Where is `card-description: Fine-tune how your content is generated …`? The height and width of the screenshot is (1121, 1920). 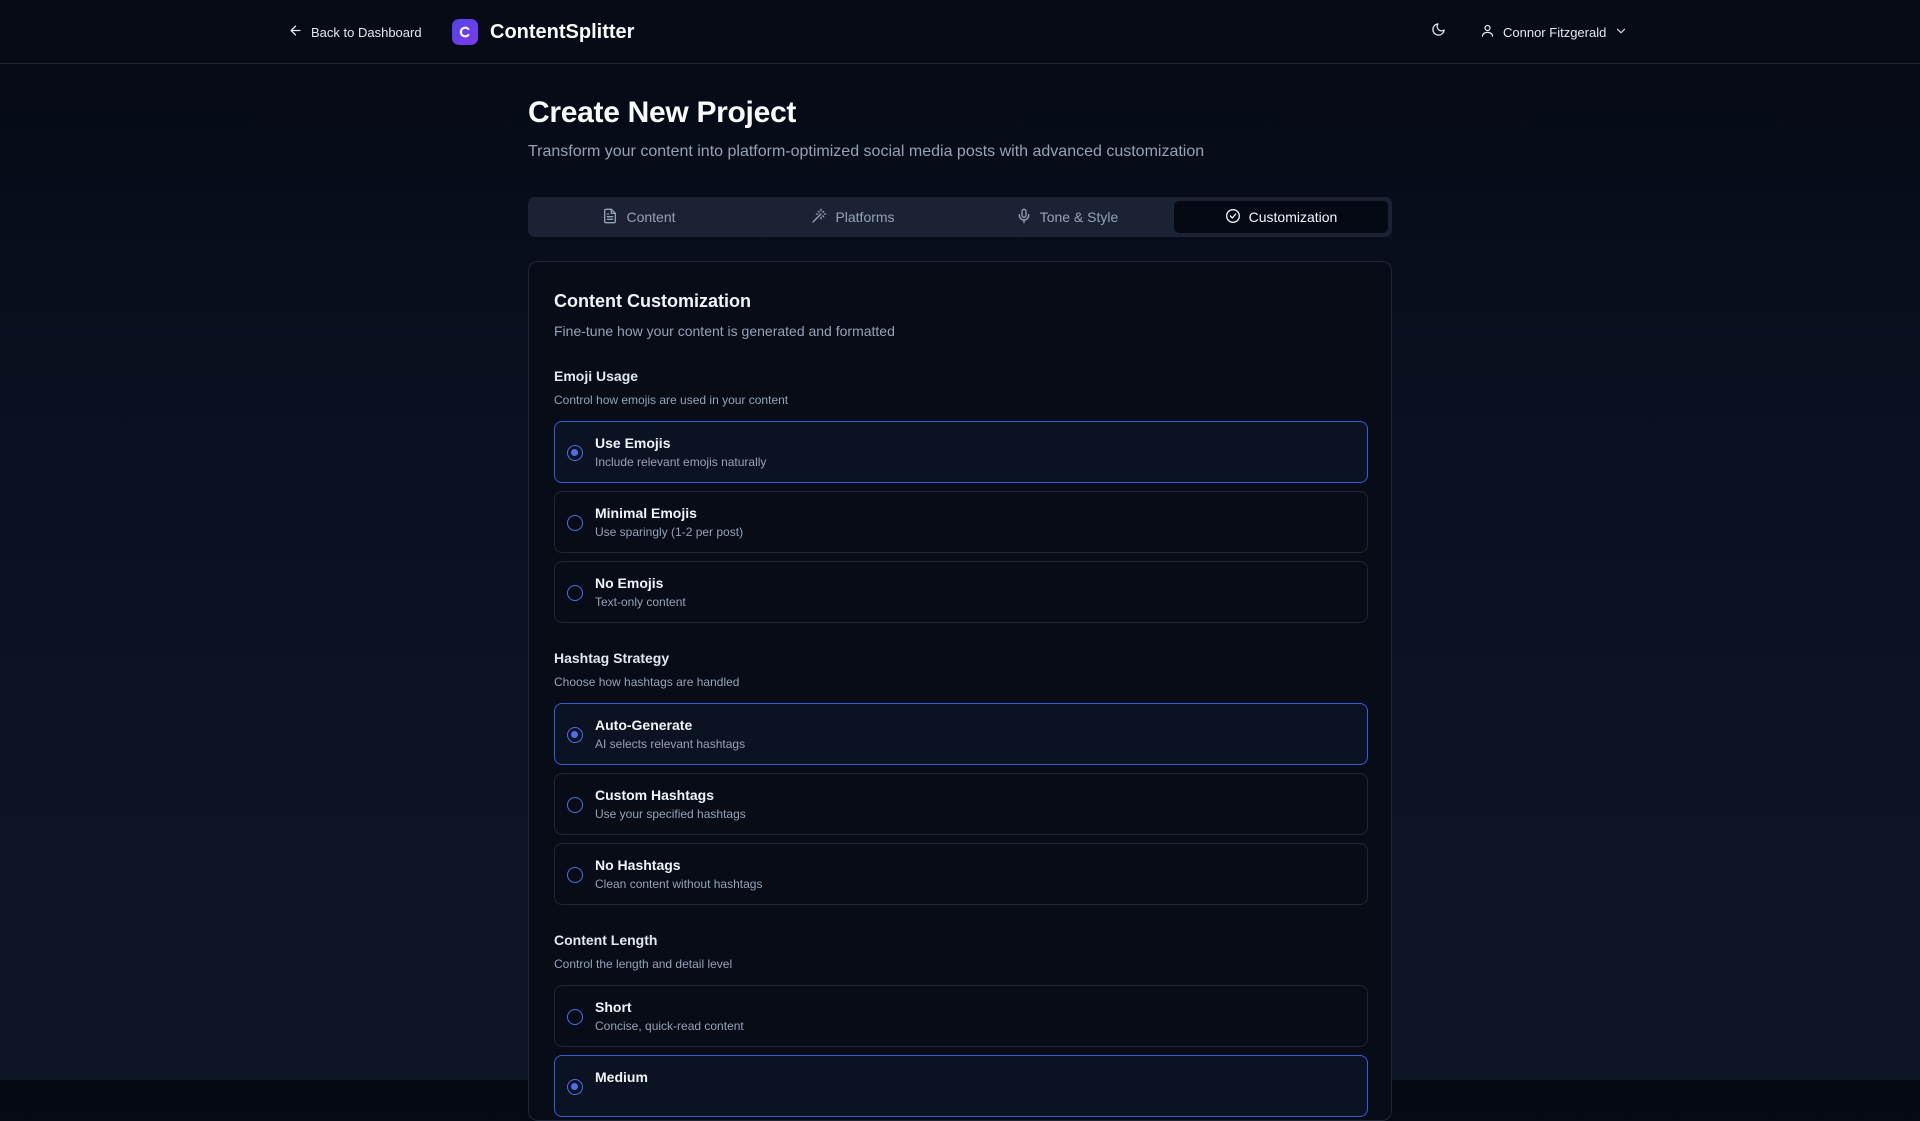
card-description: Fine-tune how your content is generated … is located at coordinates (724, 331).